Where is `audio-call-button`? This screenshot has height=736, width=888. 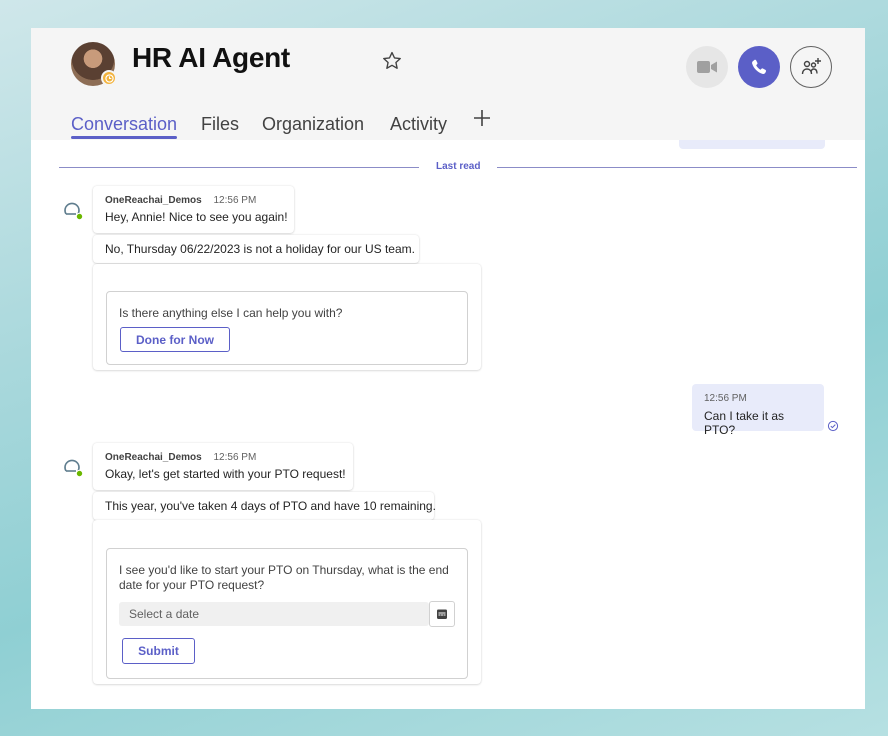
audio-call-button is located at coordinates (759, 67).